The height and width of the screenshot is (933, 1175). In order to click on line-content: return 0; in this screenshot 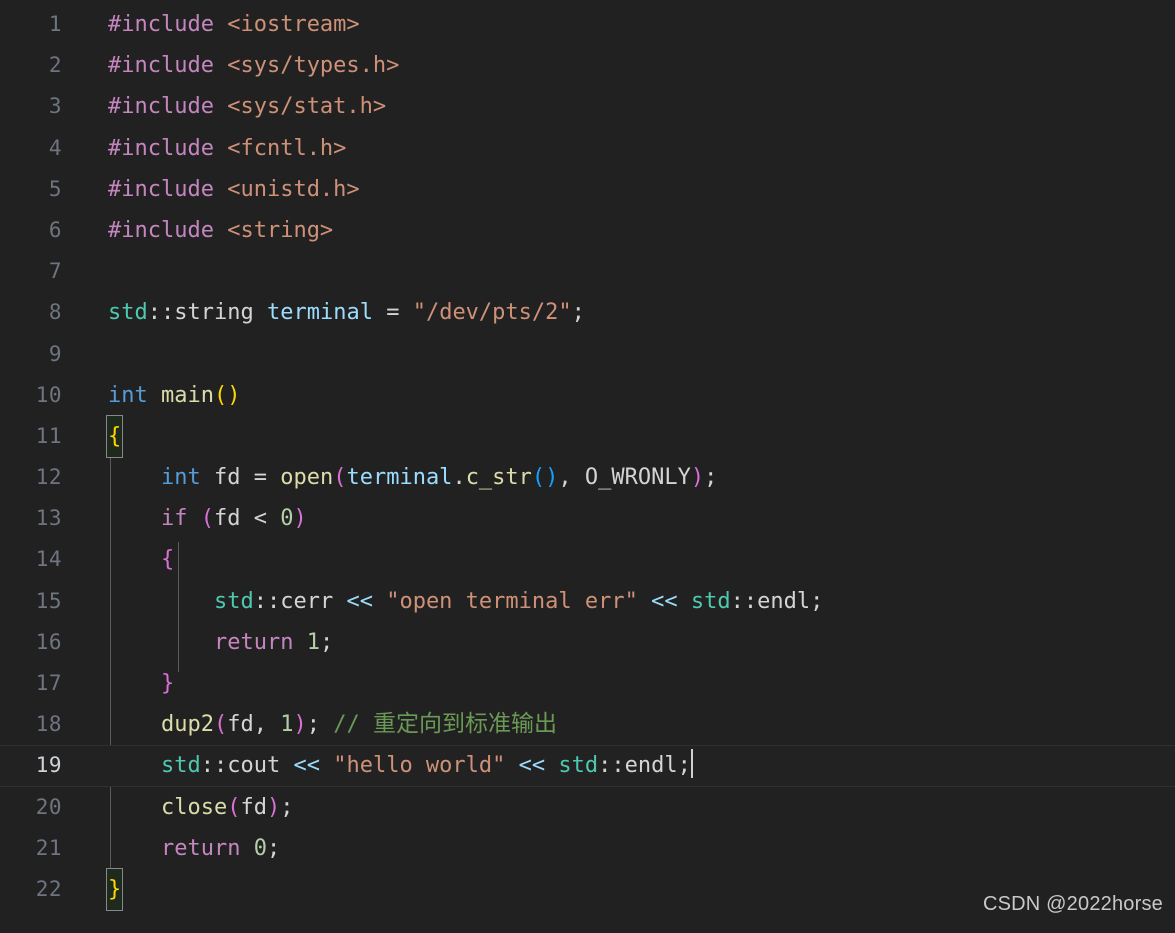, I will do `click(194, 848)`.